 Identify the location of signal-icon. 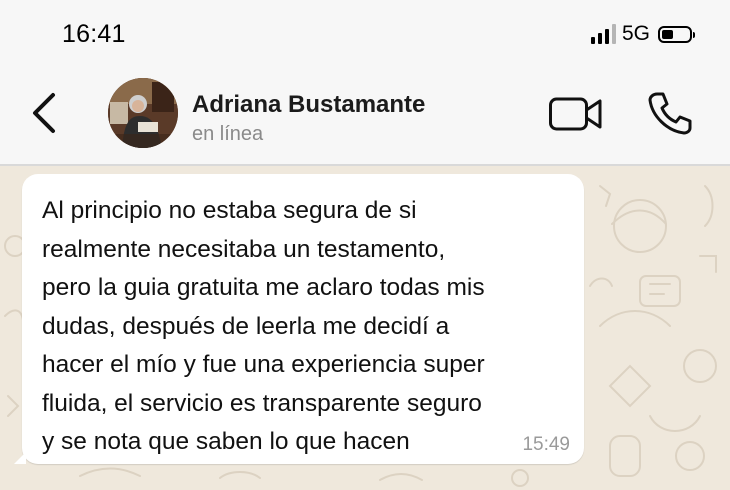
(603, 34).